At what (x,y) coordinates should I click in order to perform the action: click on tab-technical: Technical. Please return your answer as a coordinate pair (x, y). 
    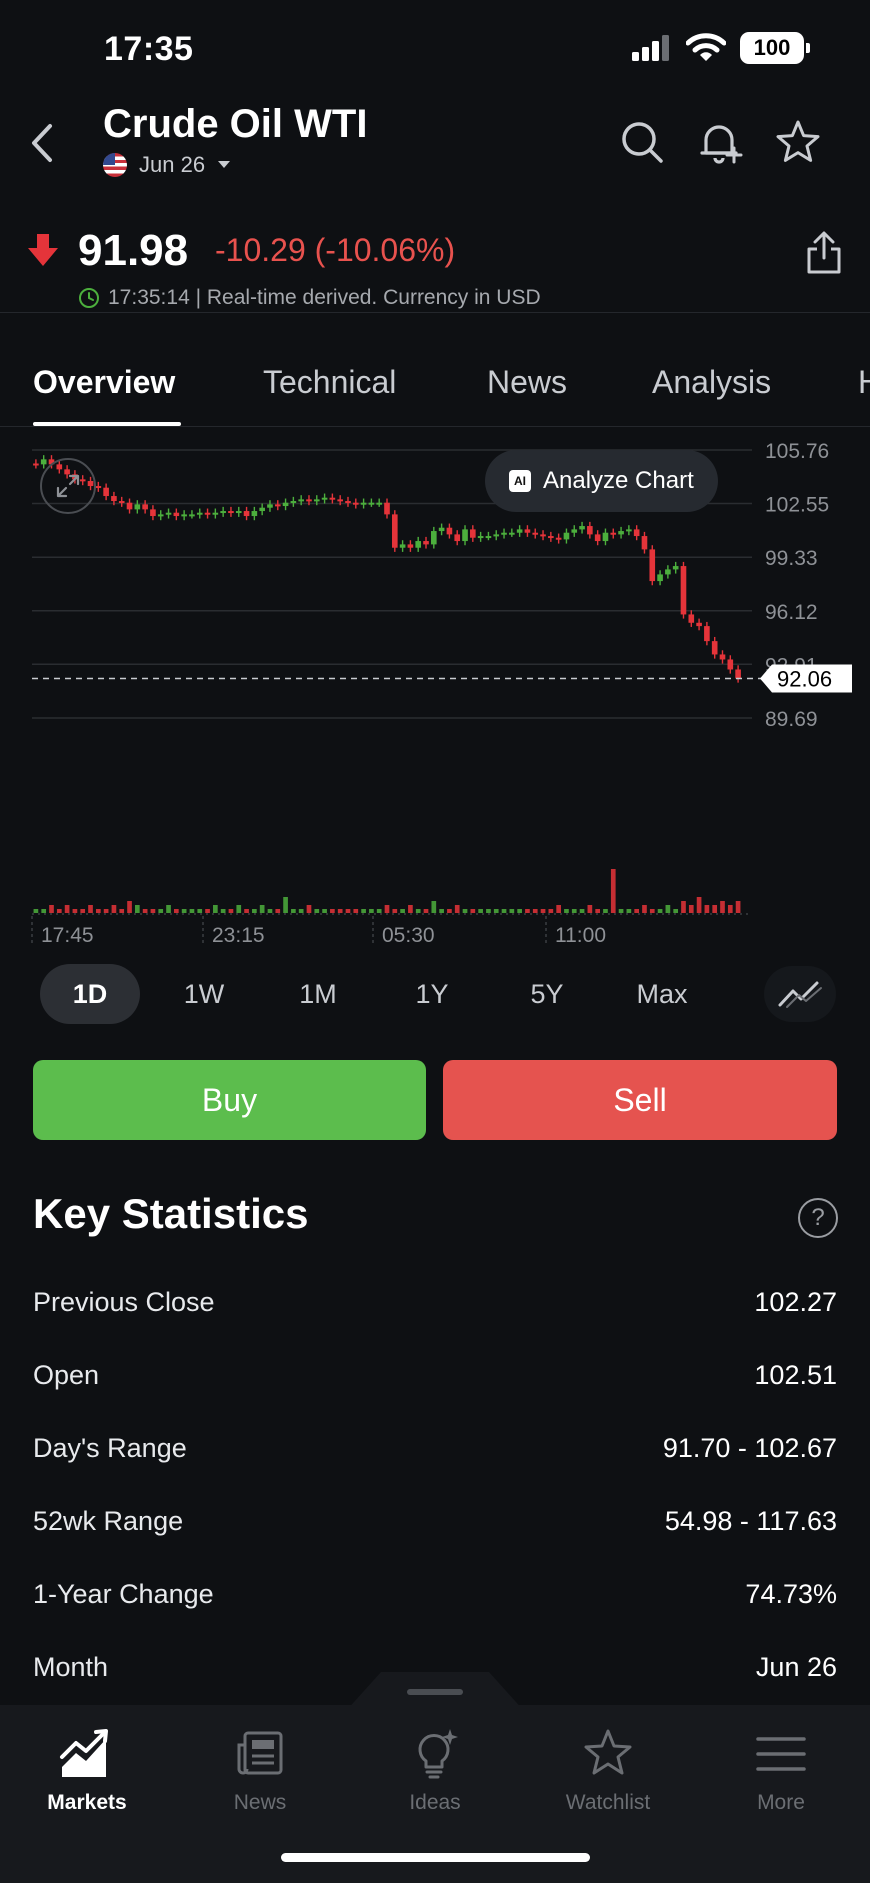
    Looking at the image, I should click on (329, 382).